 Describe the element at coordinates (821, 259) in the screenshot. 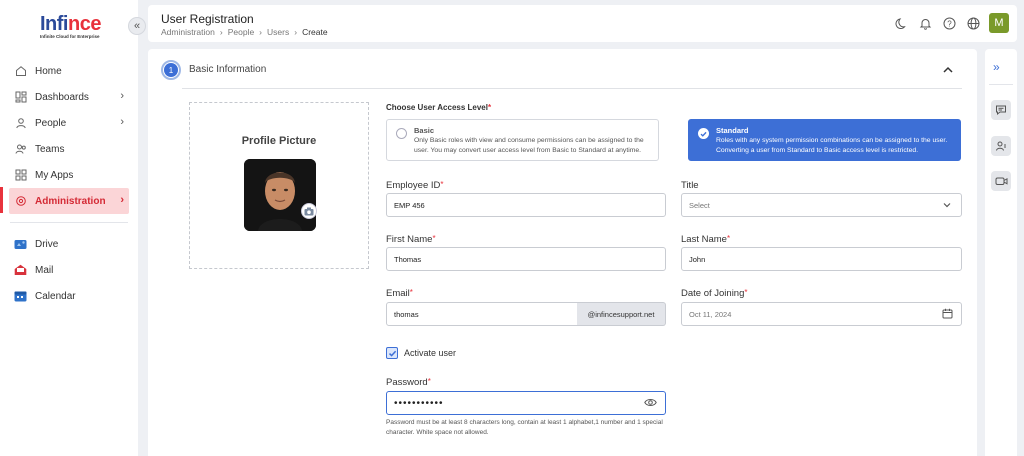

I see `last-name-input: John` at that location.